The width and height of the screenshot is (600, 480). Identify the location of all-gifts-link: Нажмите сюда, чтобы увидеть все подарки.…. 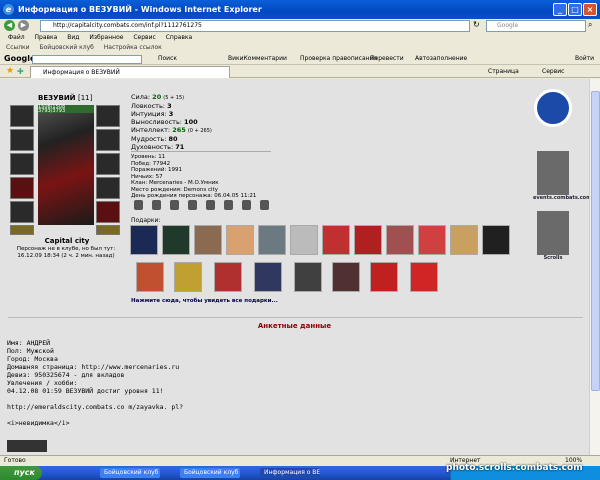
(204, 301).